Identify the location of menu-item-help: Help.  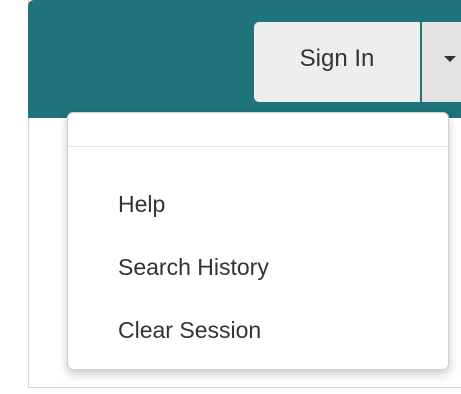
(258, 210).